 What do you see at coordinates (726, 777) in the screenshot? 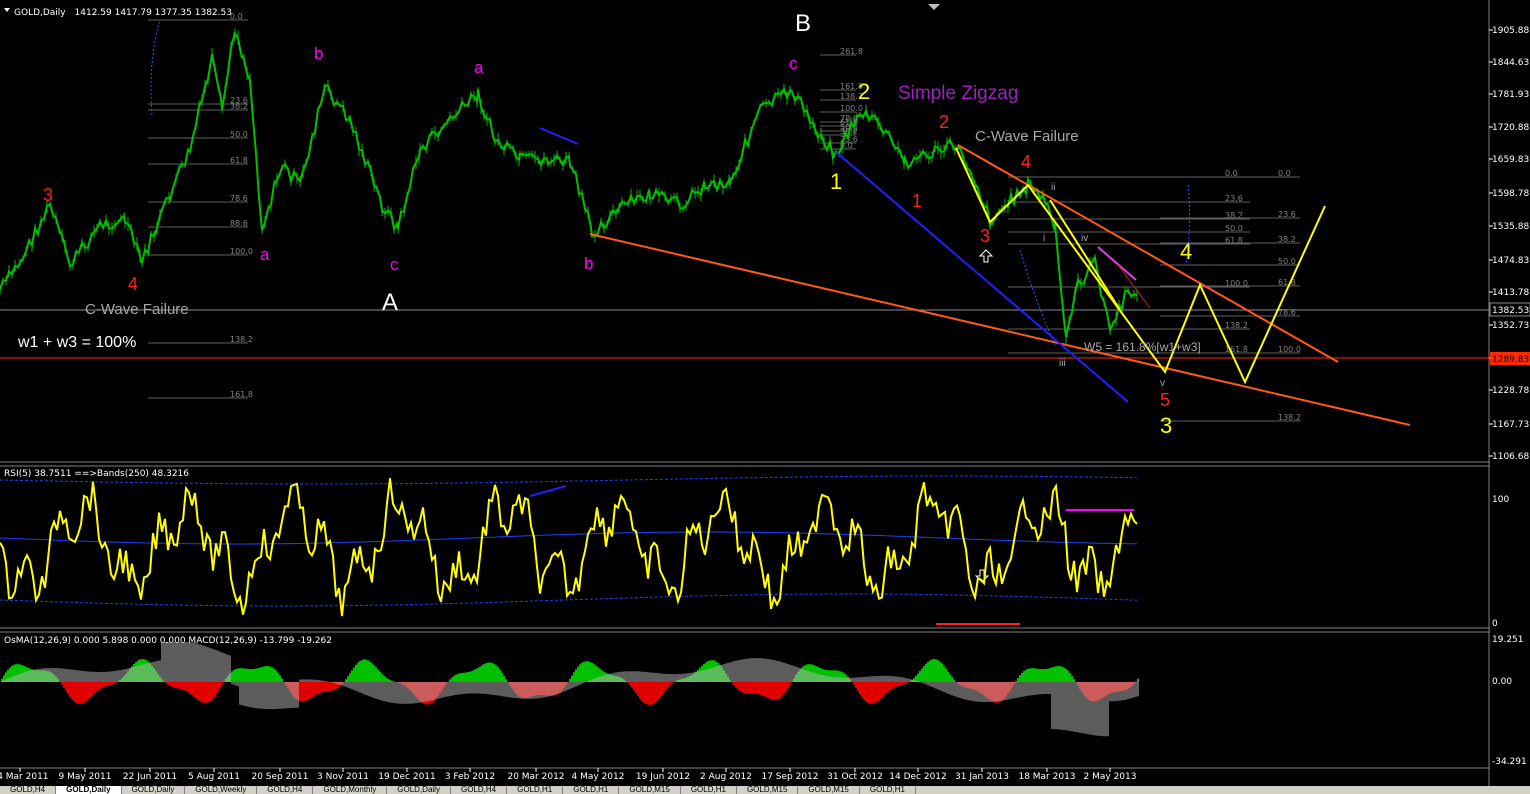
I see `date-axis-label: 2 Aug 2012` at bounding box center [726, 777].